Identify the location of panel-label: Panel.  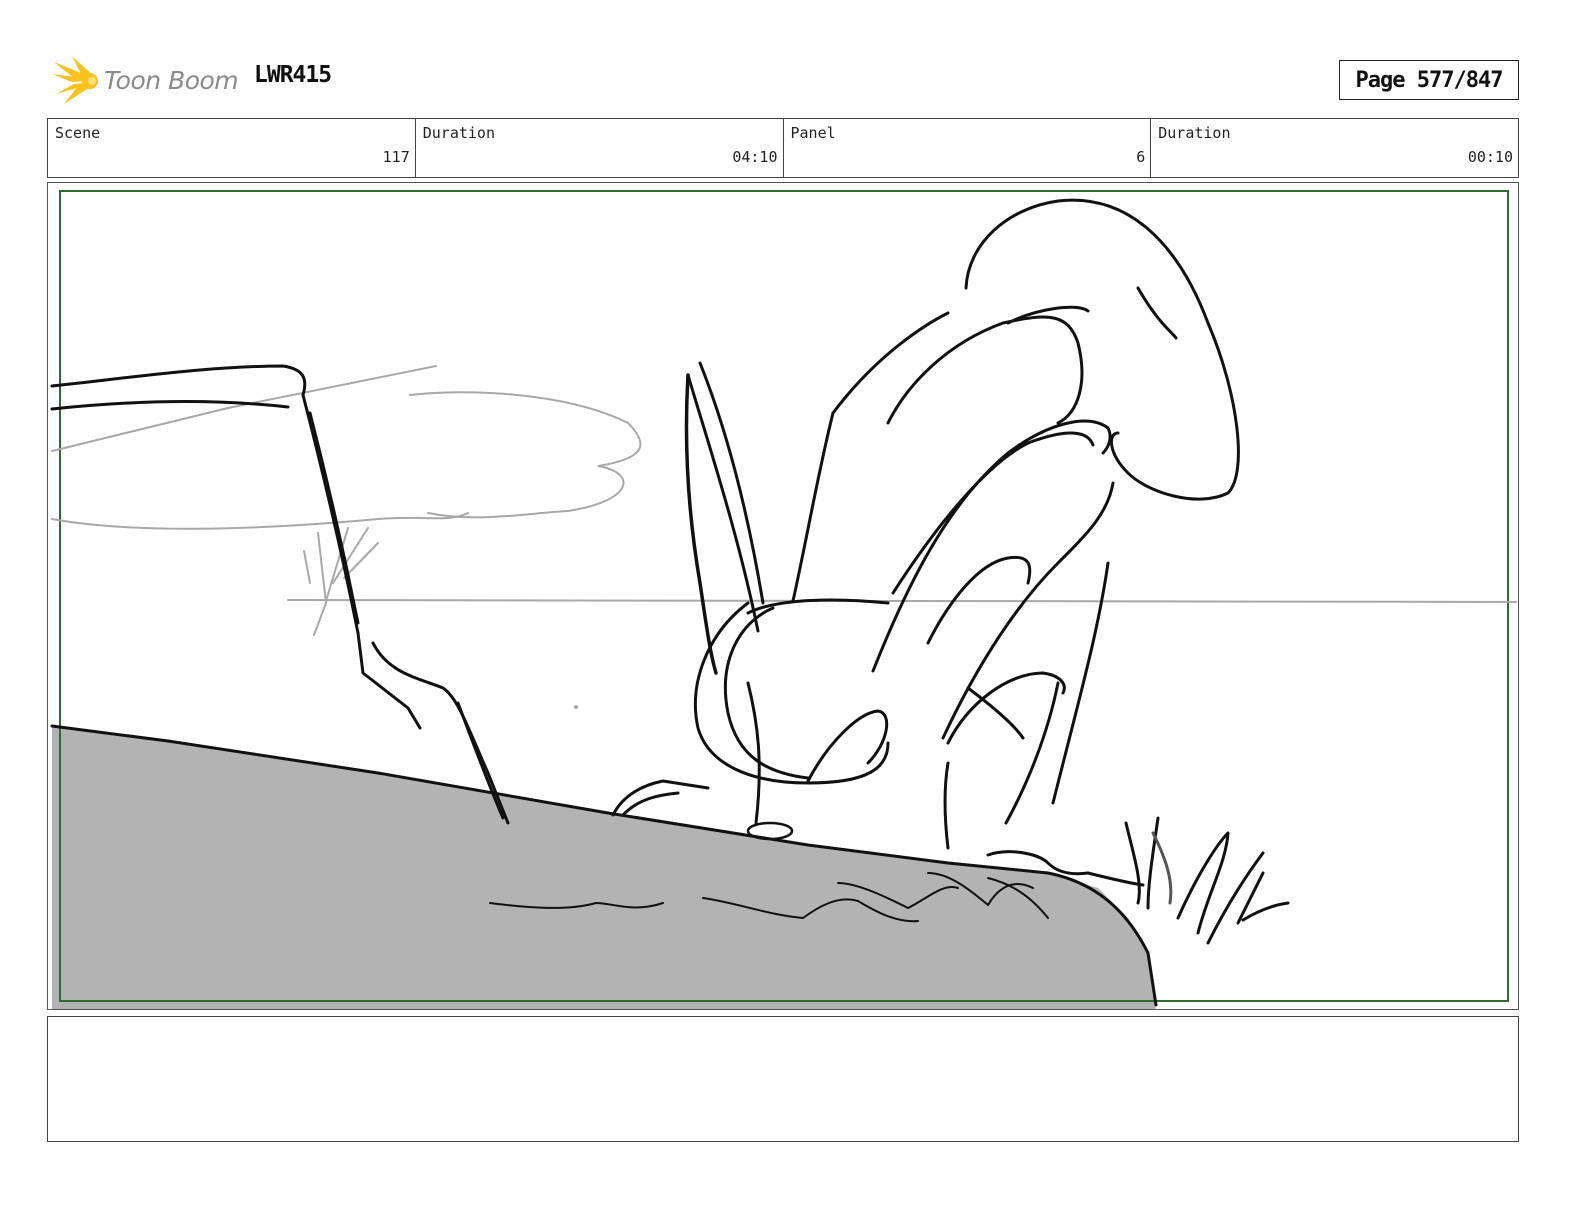
(813, 133).